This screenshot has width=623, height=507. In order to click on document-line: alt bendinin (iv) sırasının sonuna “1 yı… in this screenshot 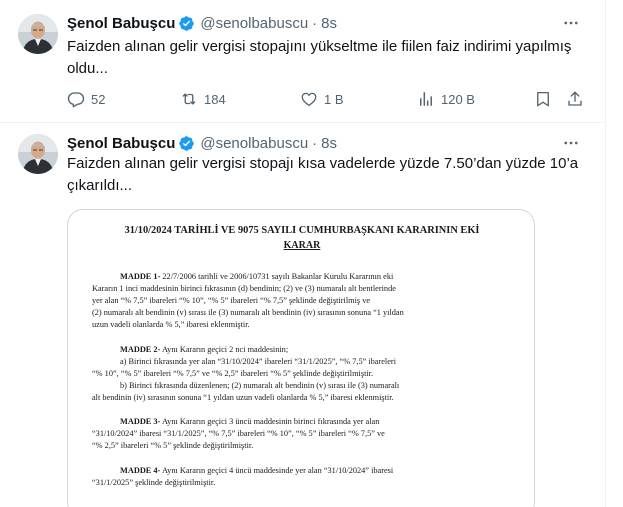, I will do `click(243, 397)`.